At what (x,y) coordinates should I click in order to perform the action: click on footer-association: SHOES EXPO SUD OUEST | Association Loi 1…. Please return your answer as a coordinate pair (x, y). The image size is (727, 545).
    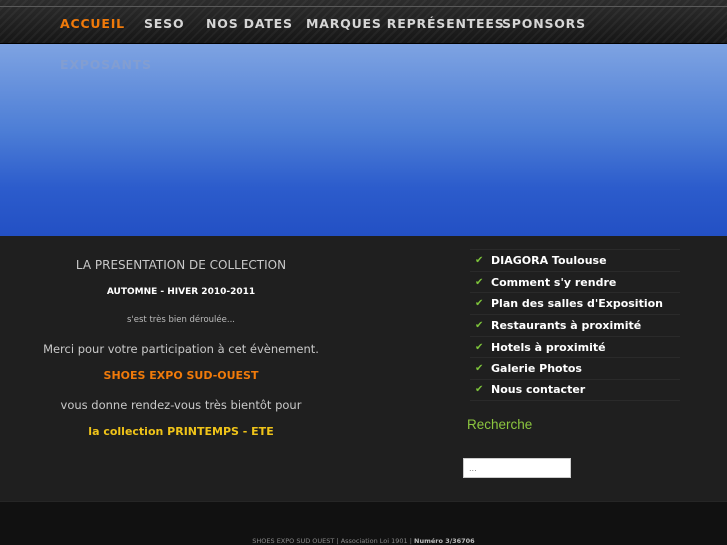
    Looking at the image, I should click on (333, 541).